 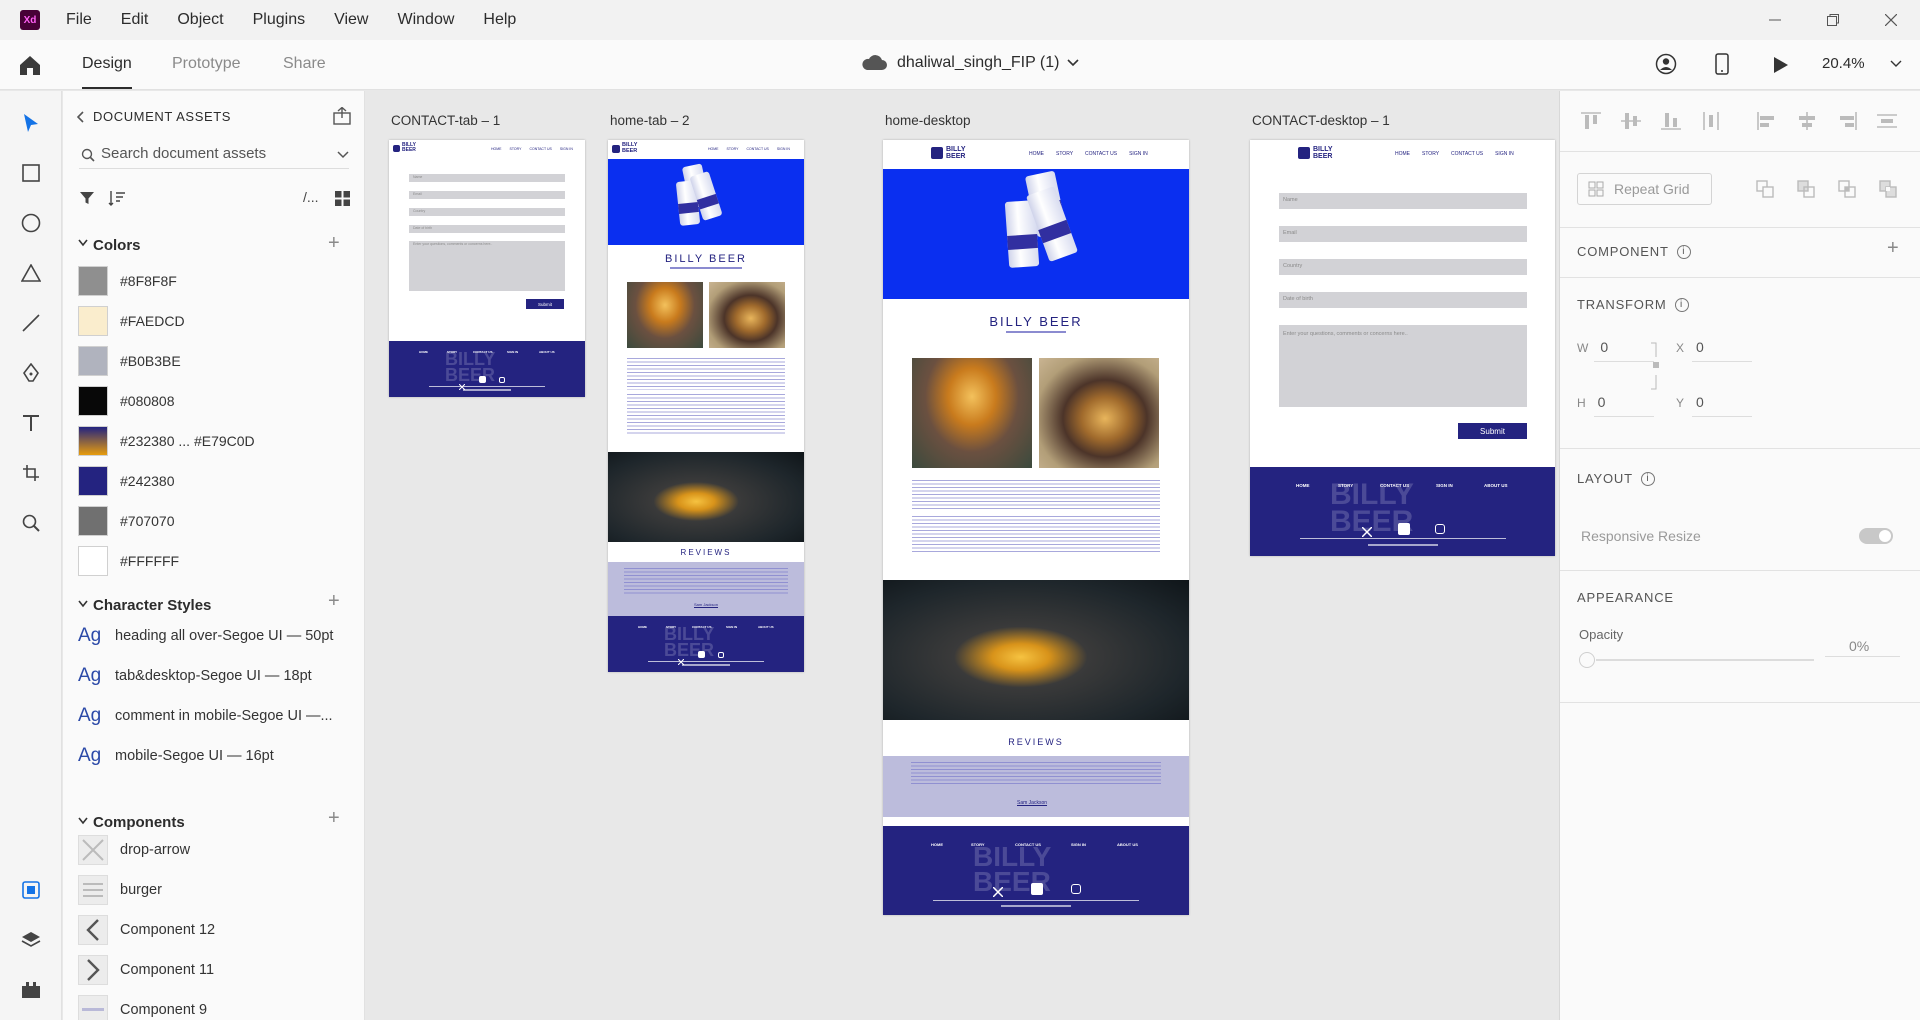 I want to click on facebook-icon, so click(x=1404, y=529).